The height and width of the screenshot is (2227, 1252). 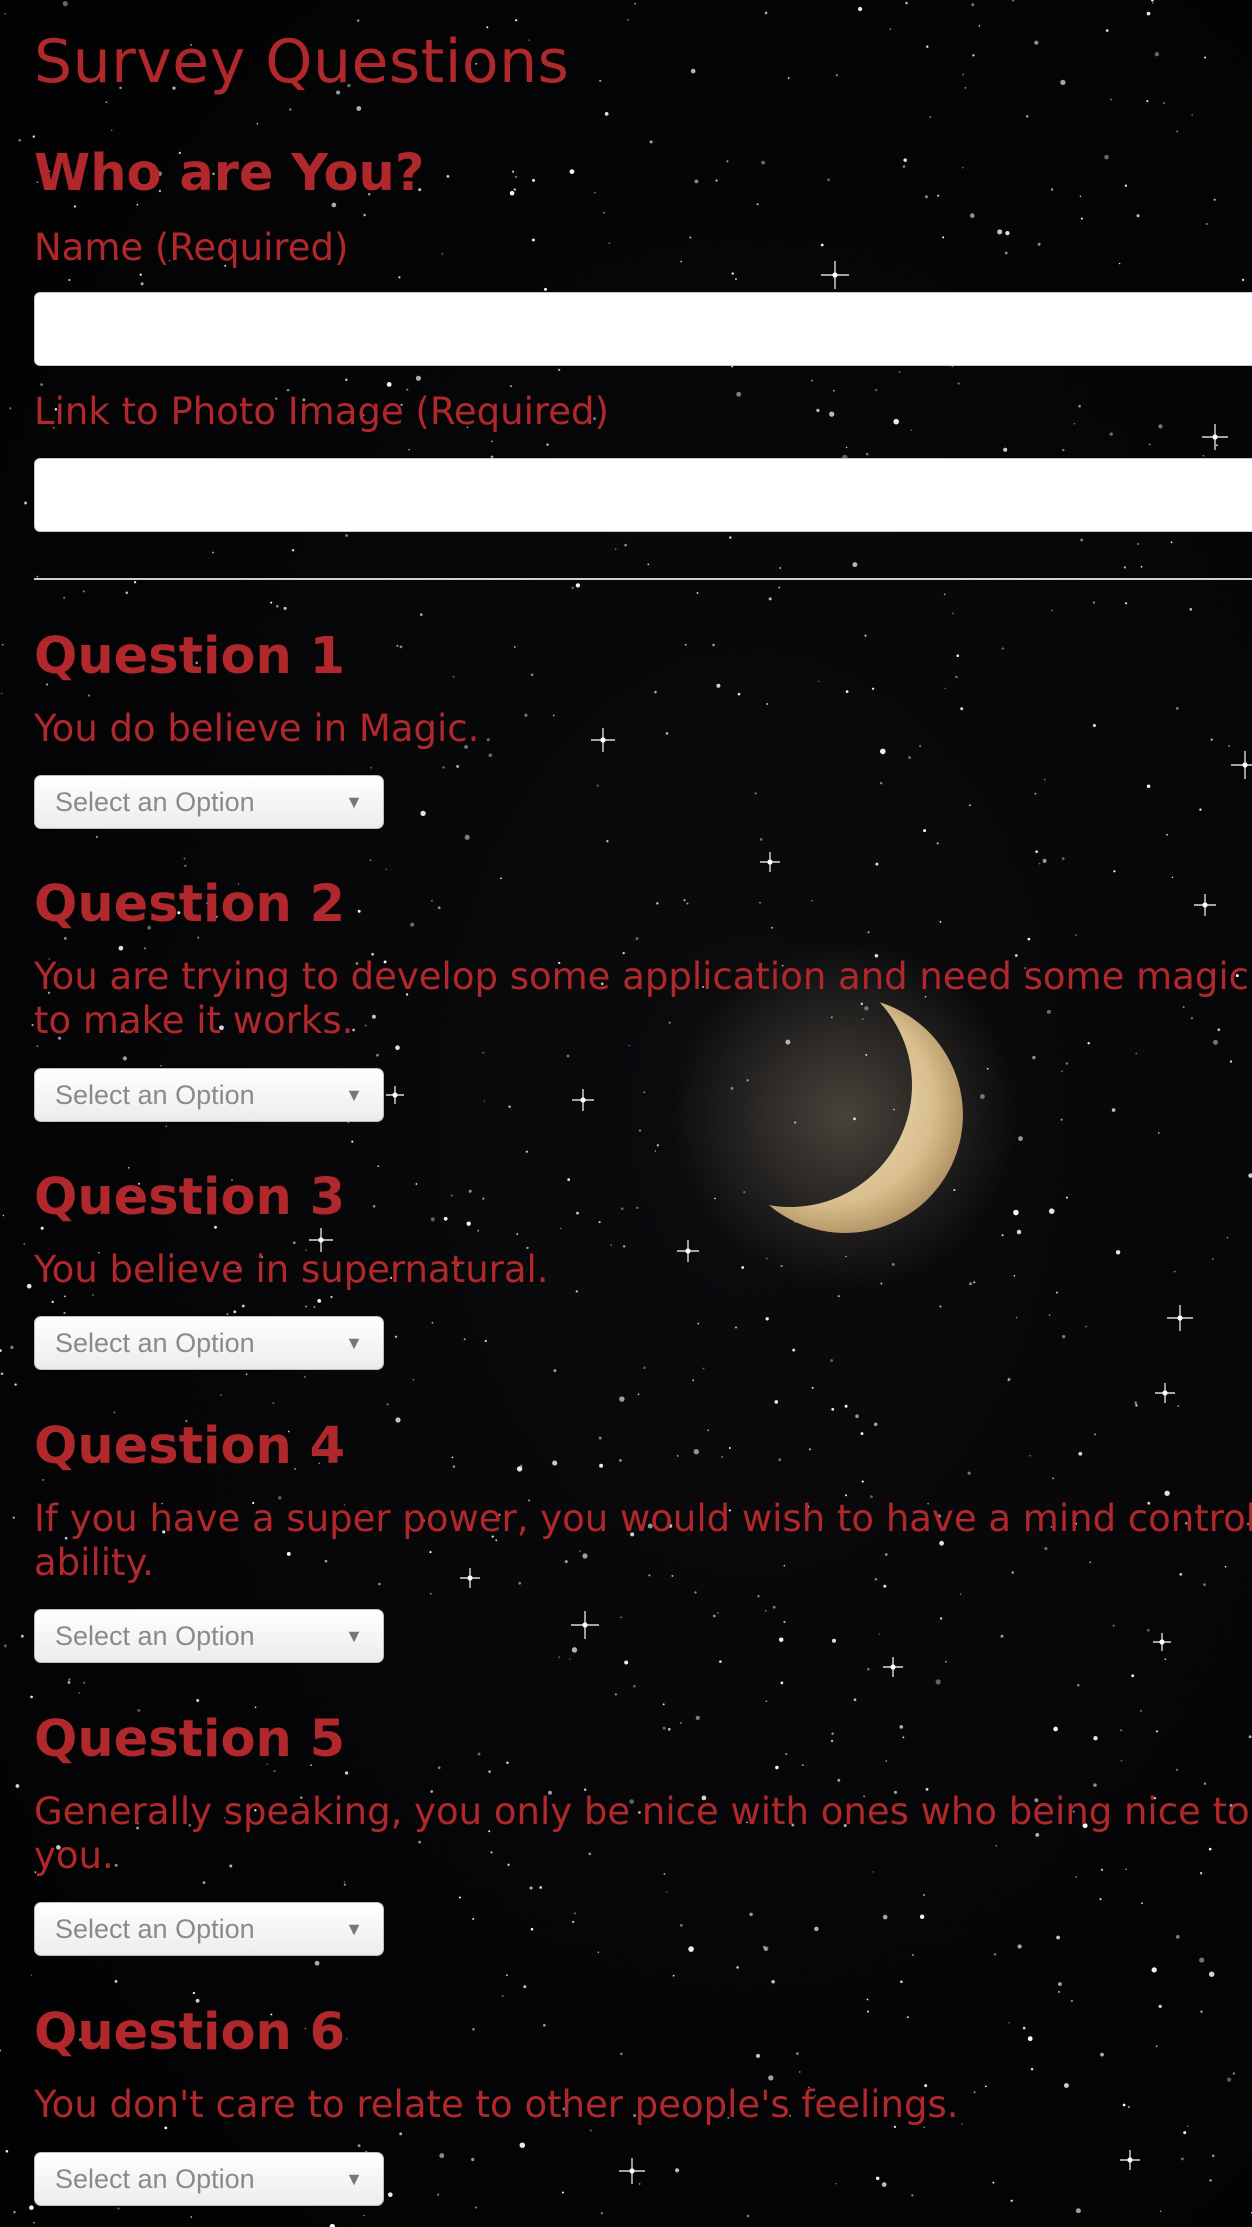 I want to click on question-6-title: Question 6, so click(x=190, y=2032).